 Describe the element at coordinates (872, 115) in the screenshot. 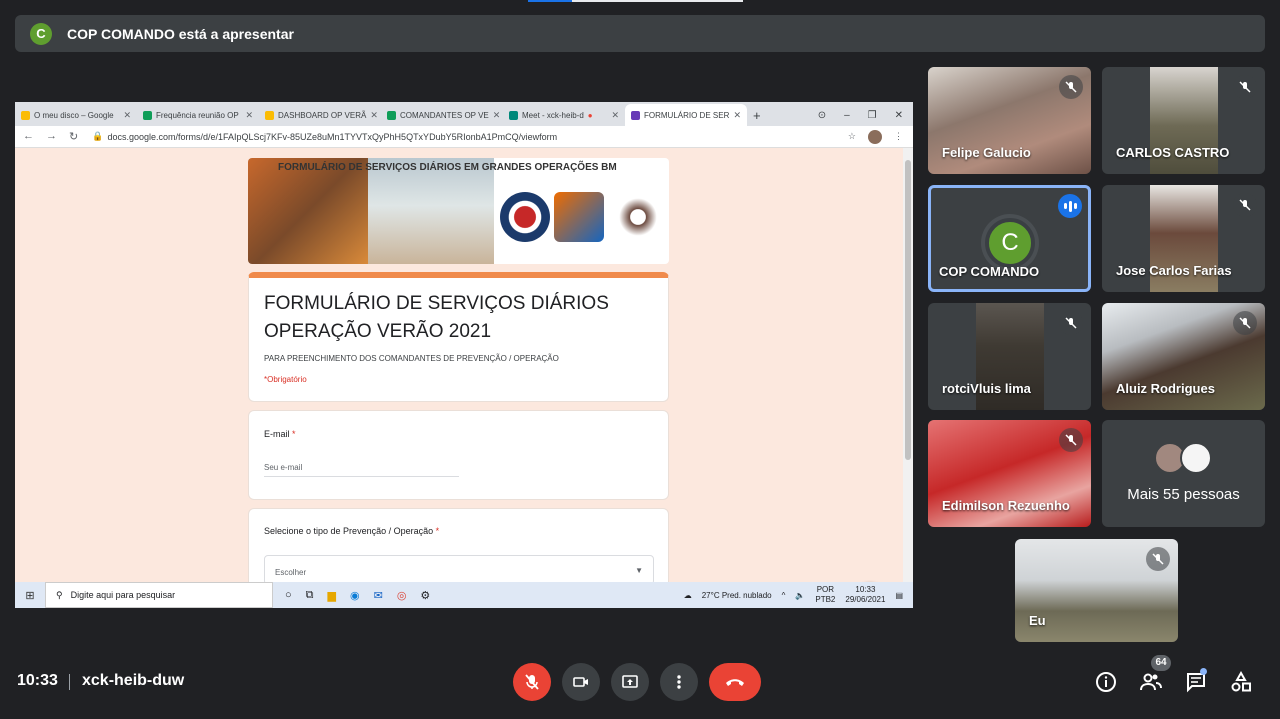

I see `maximize-icon: ❐` at that location.